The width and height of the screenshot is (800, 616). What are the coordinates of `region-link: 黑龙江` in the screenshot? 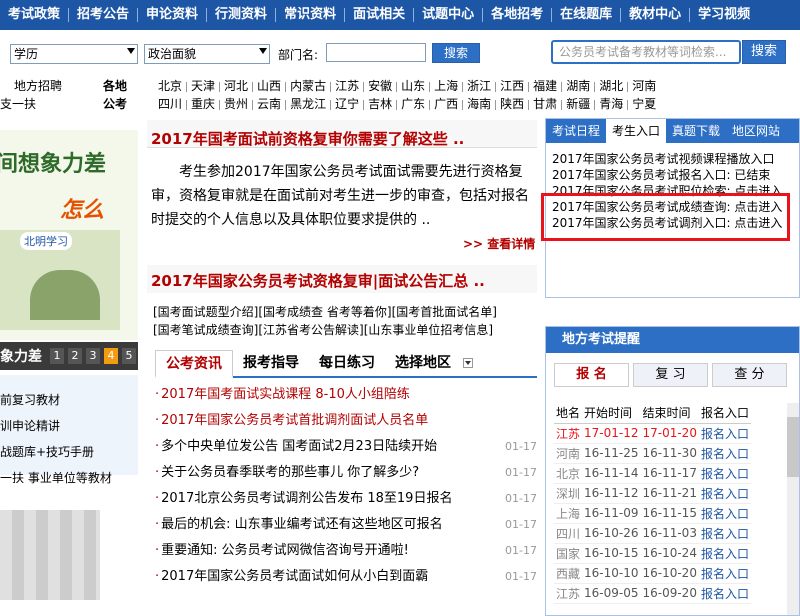 It's located at (308, 104).